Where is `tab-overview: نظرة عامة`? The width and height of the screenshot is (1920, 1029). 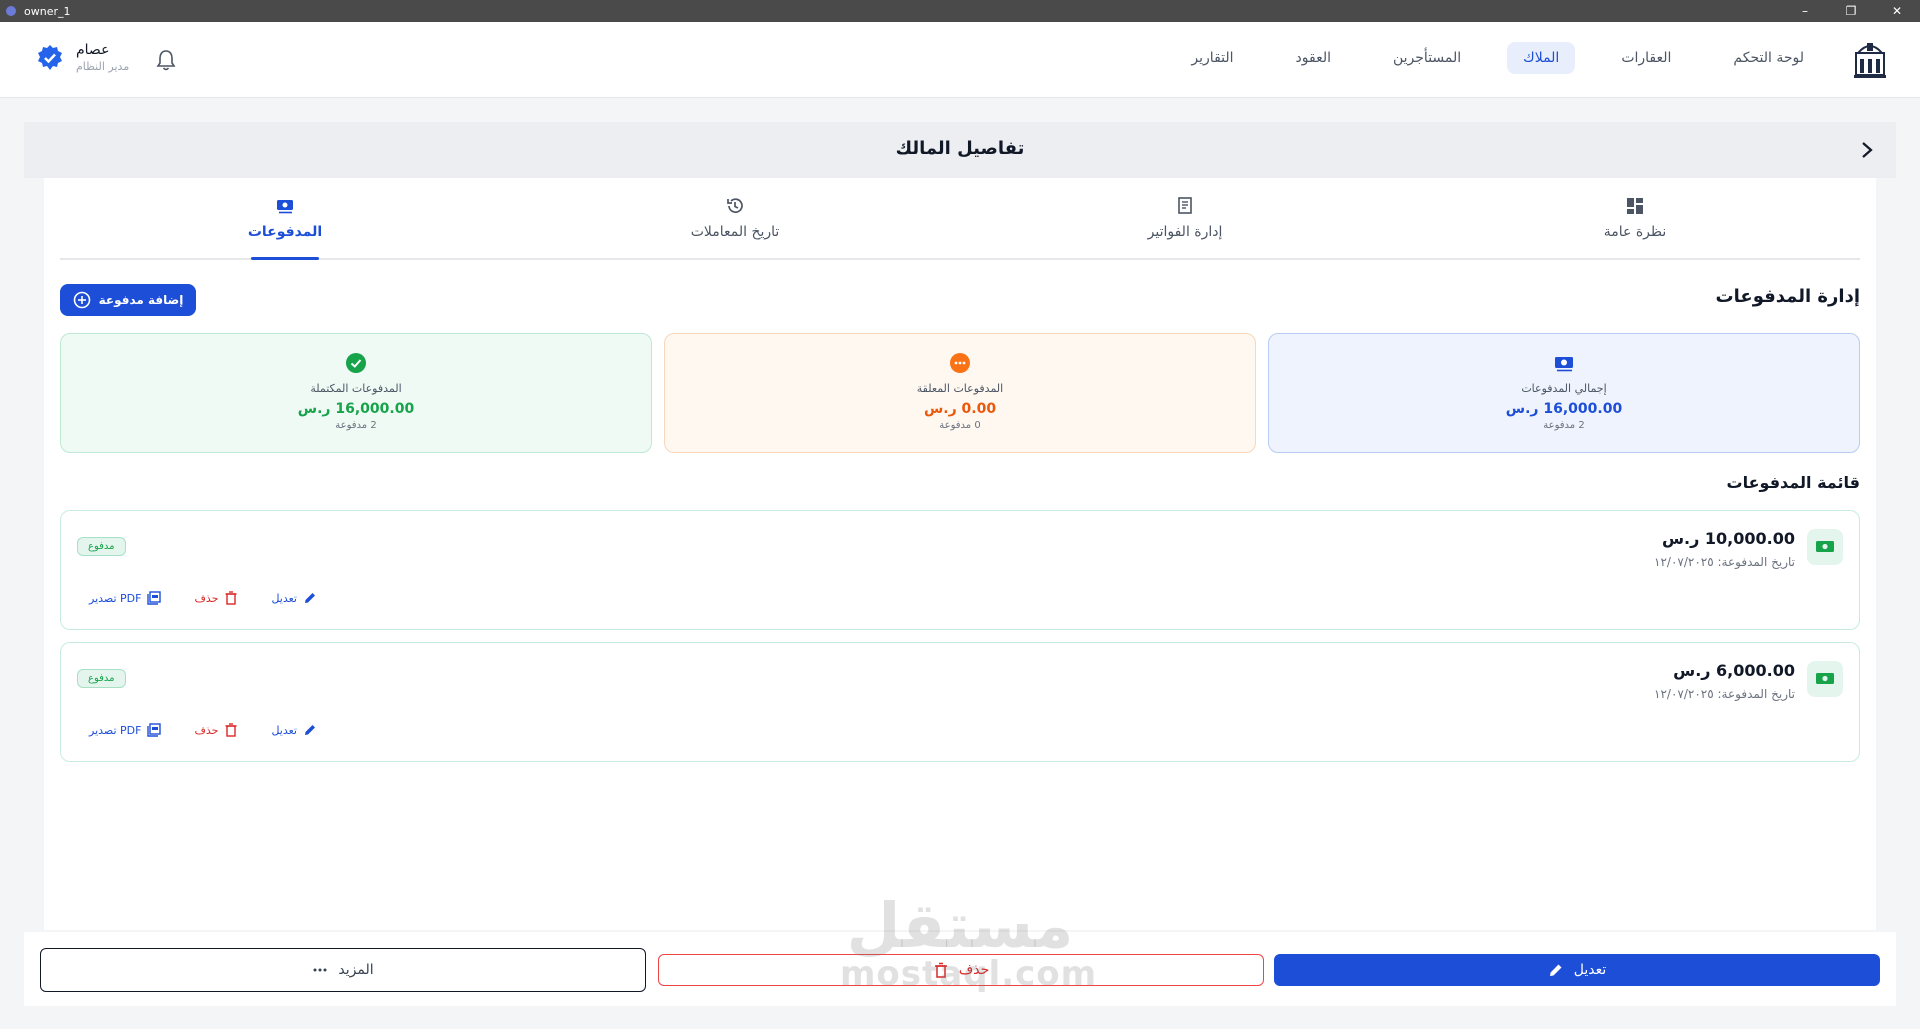
tab-overview: نظرة عامة is located at coordinates (1635, 218).